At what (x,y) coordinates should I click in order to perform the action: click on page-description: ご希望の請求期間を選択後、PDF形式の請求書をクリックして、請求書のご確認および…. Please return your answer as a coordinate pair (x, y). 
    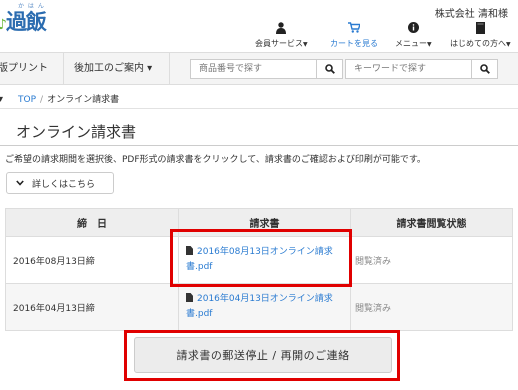
    Looking at the image, I should click on (215, 160).